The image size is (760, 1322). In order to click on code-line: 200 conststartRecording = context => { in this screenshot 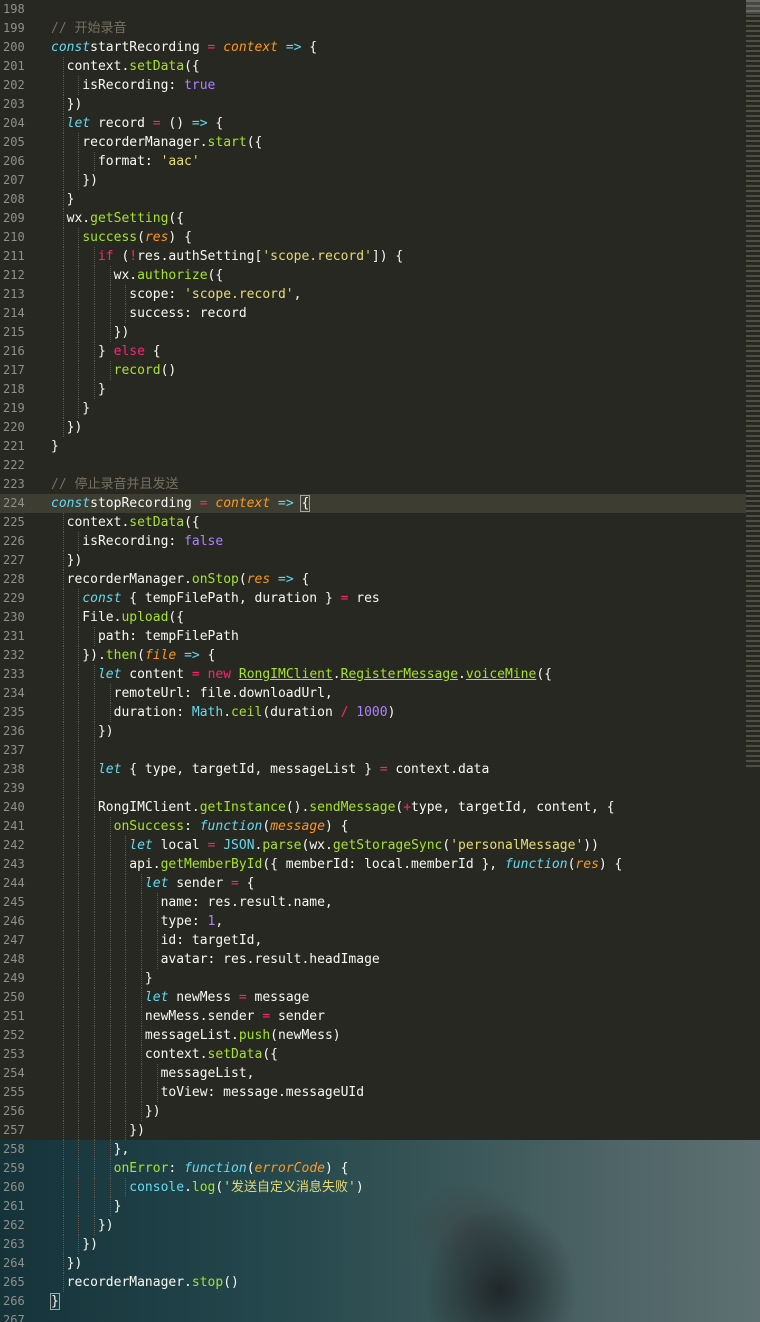, I will do `click(373, 47)`.